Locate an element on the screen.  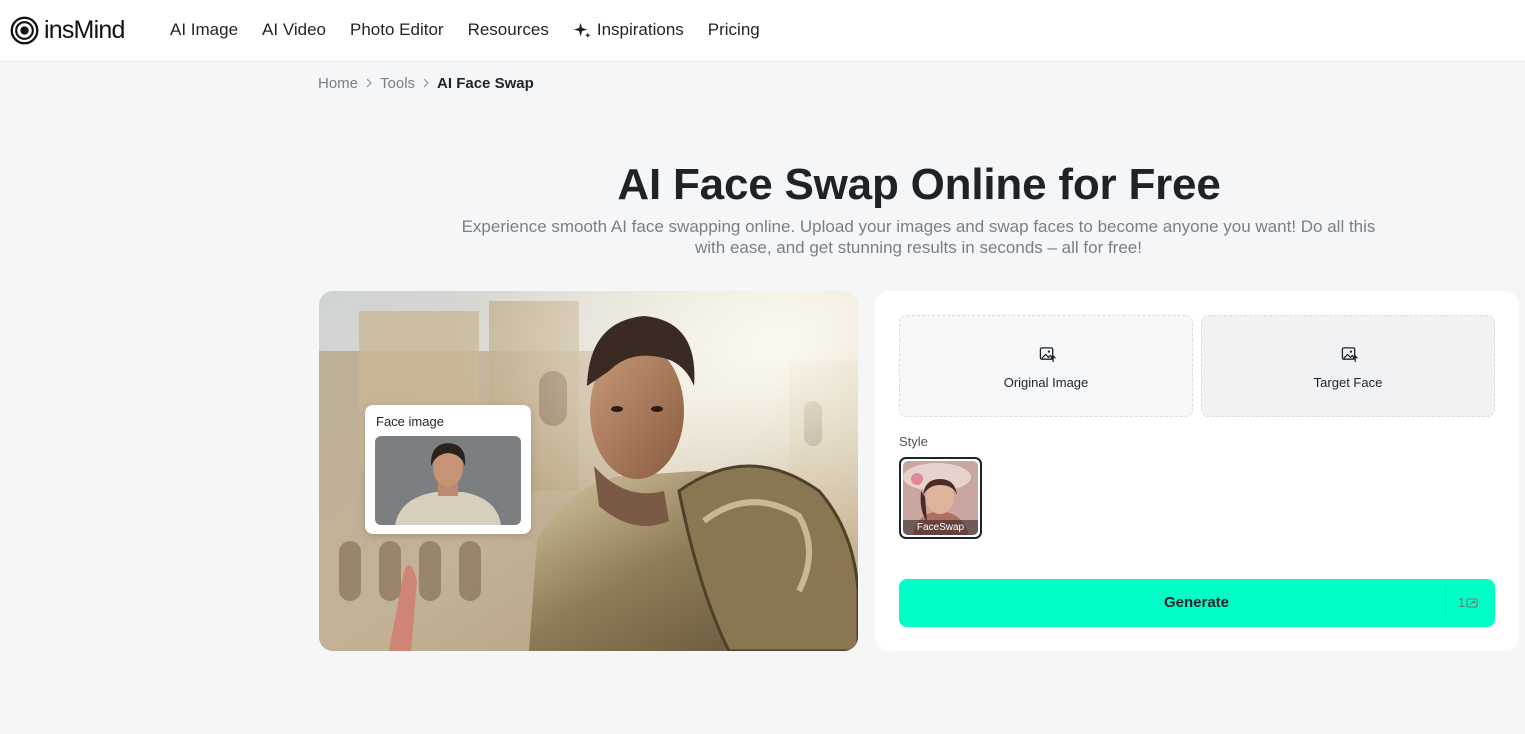
face-photo-image is located at coordinates (448, 480).